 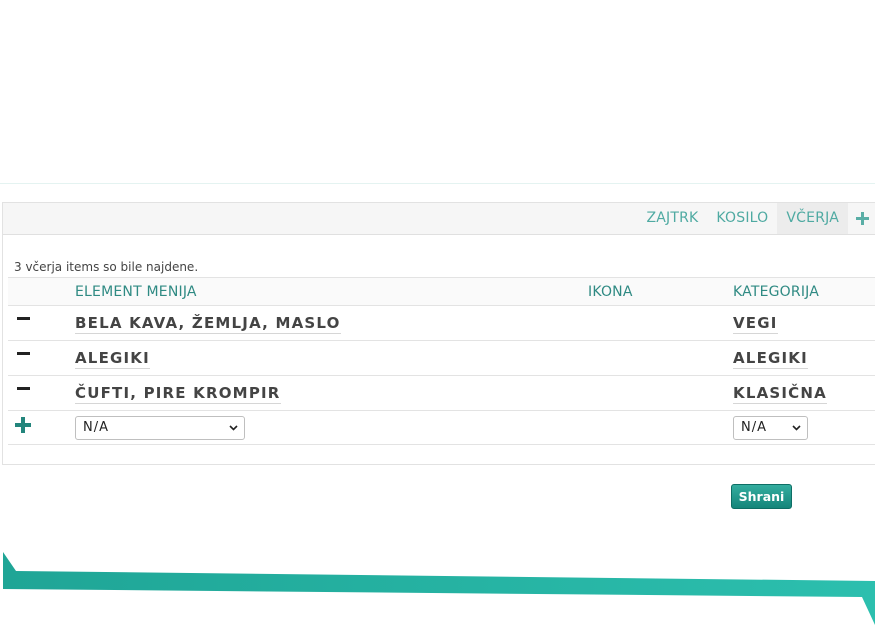 What do you see at coordinates (439, 588) in the screenshot?
I see `decorative-wave` at bounding box center [439, 588].